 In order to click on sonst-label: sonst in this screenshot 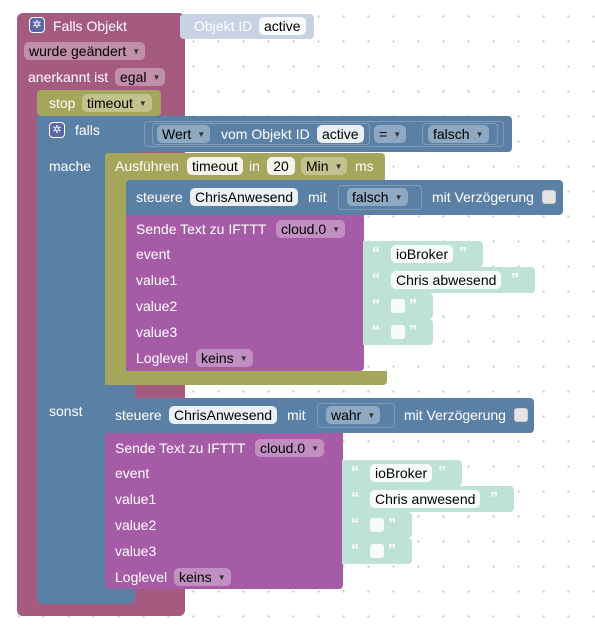, I will do `click(66, 411)`.